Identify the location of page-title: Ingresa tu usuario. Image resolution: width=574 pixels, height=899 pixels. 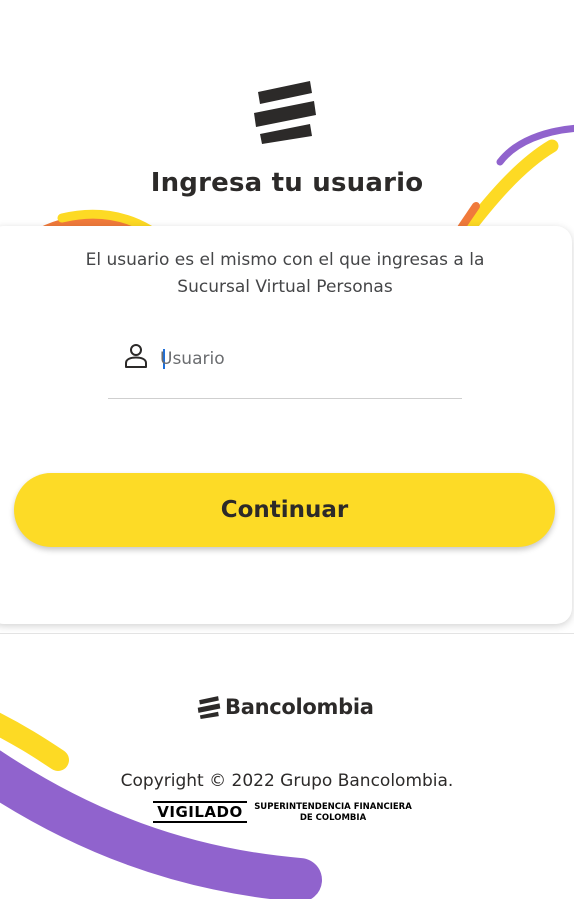
(287, 183).